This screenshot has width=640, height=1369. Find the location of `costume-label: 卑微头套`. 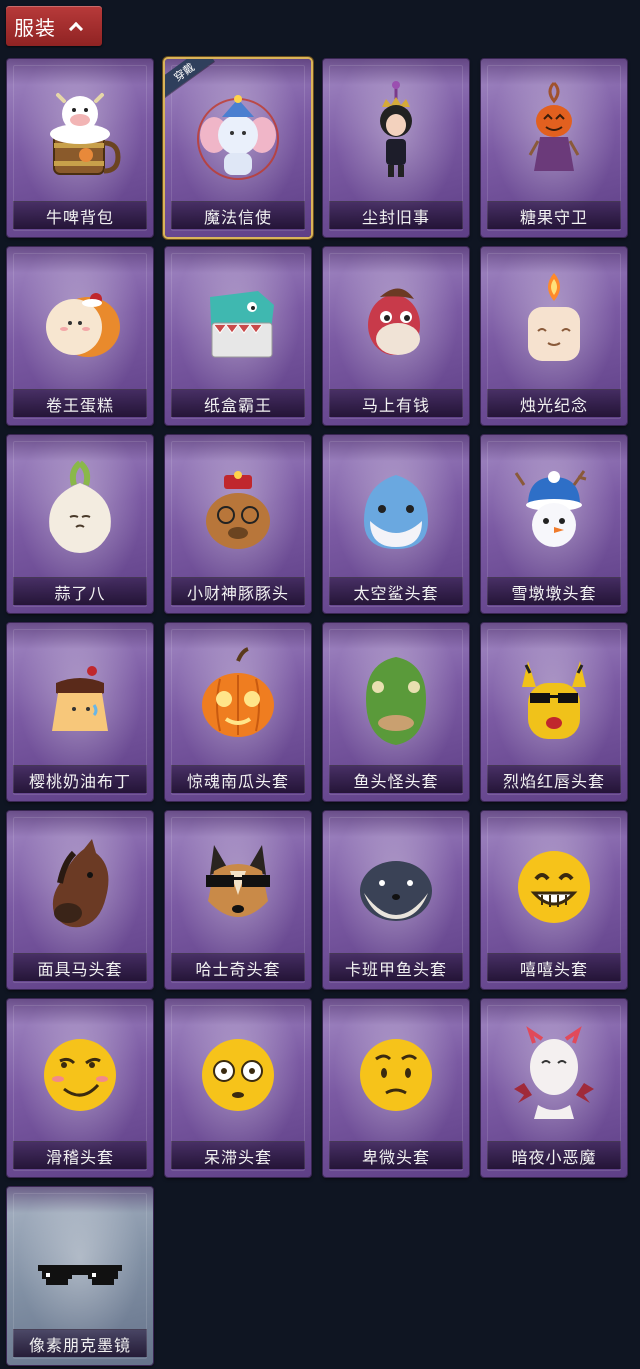

costume-label: 卑微头套 is located at coordinates (396, 1155).